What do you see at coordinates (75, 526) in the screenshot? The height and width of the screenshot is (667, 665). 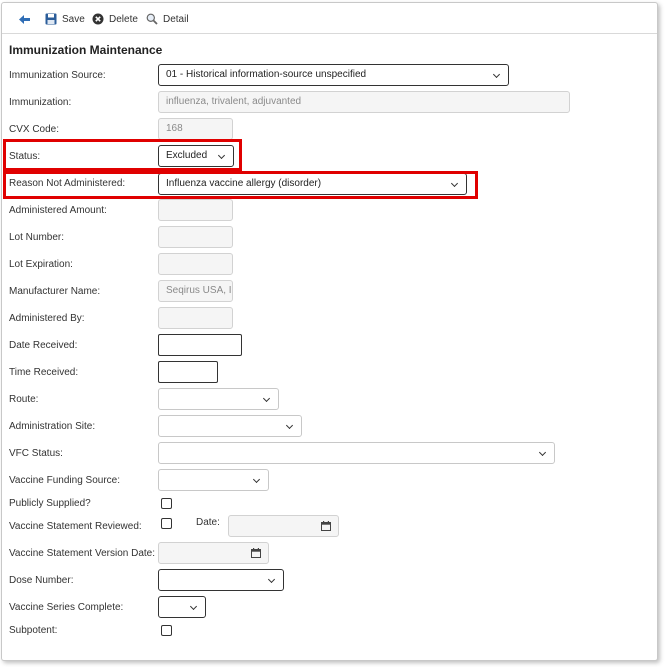 I see `vaccine-statement-reviewed-label: Vaccine Statement Reviewed:` at bounding box center [75, 526].